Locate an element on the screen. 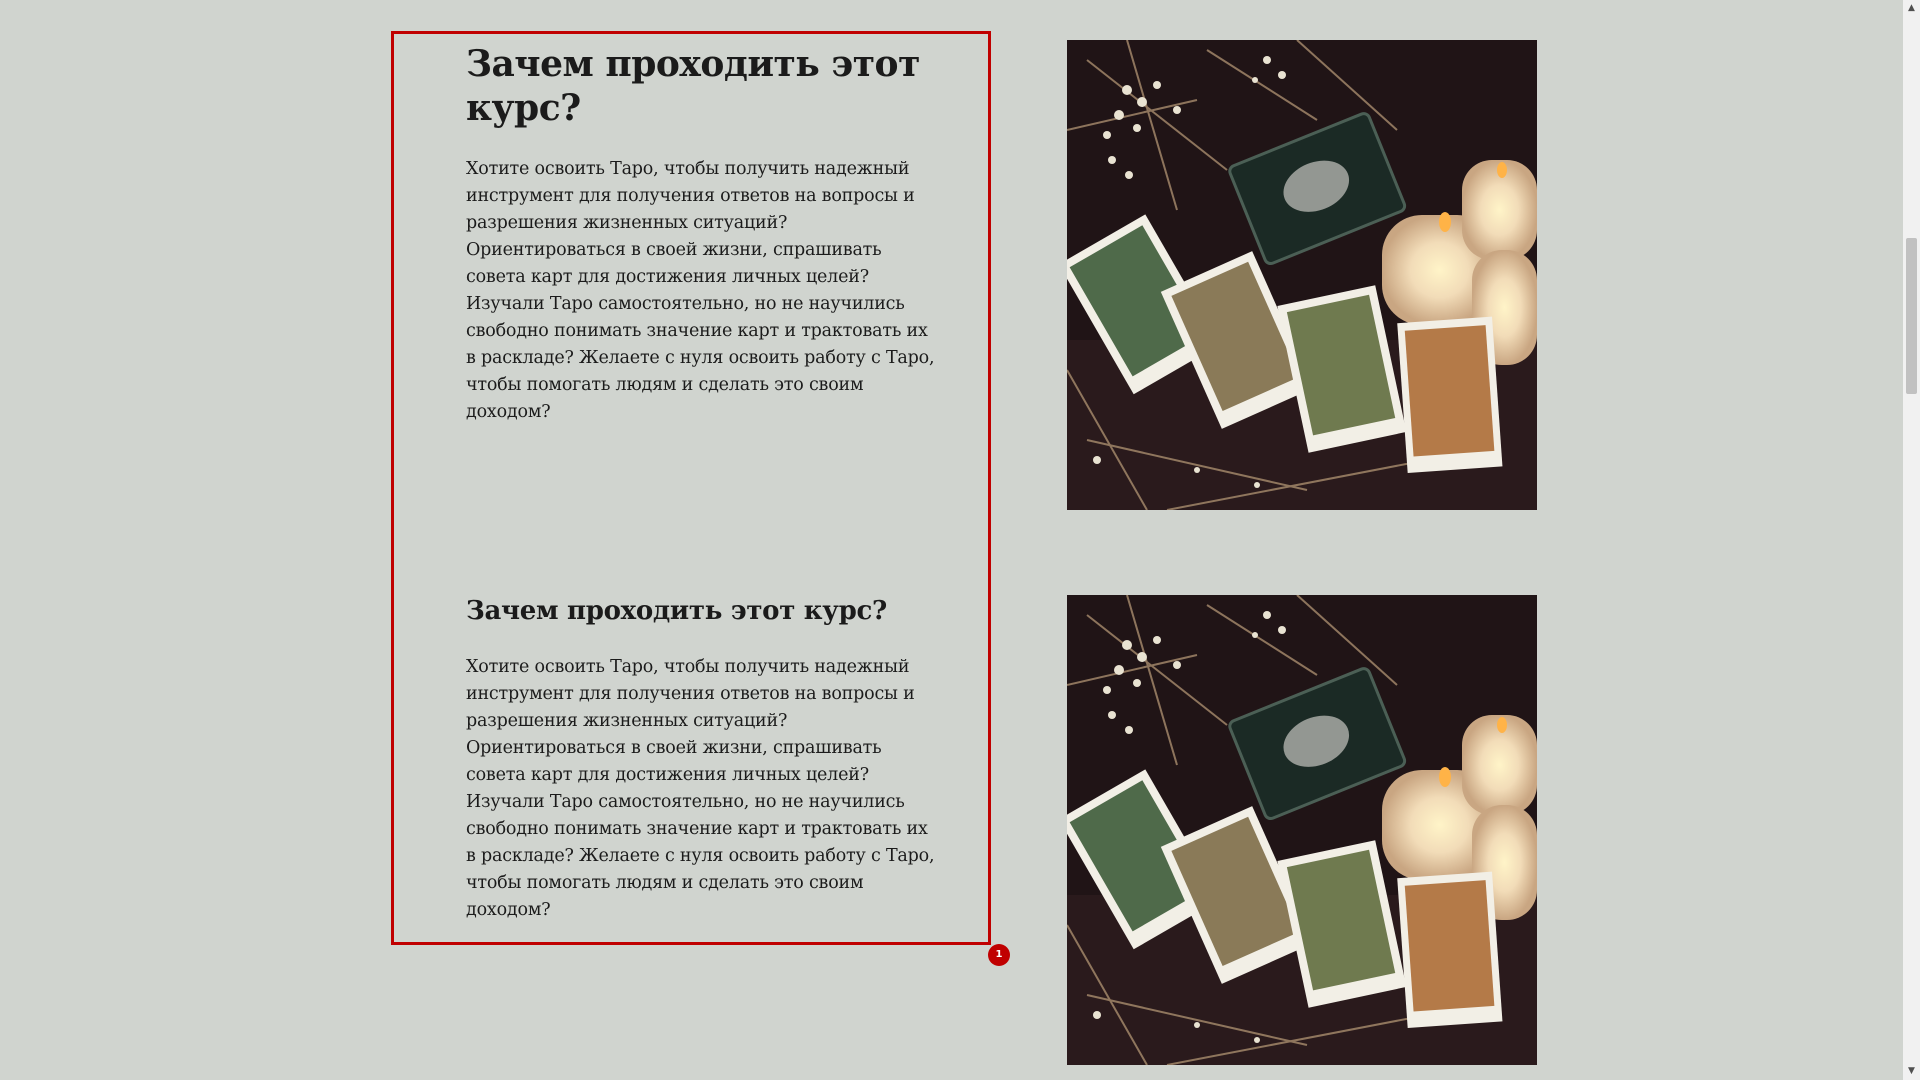 Image resolution: width=1920 pixels, height=1080 pixels. arrow-up-icon: ▲ is located at coordinates (1911, 8).